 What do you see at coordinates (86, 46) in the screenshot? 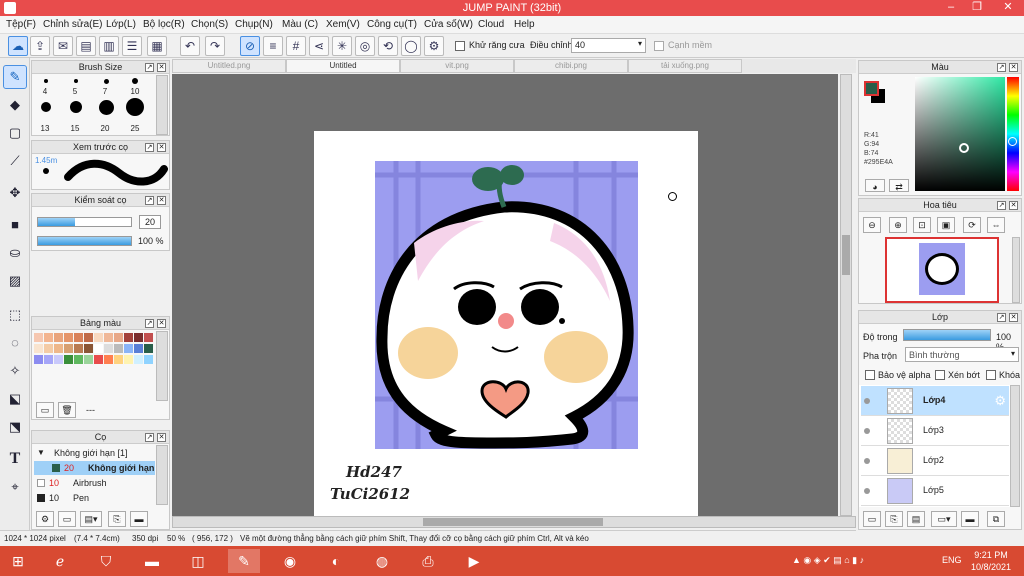
I see `panel-icon: ▤` at bounding box center [86, 46].